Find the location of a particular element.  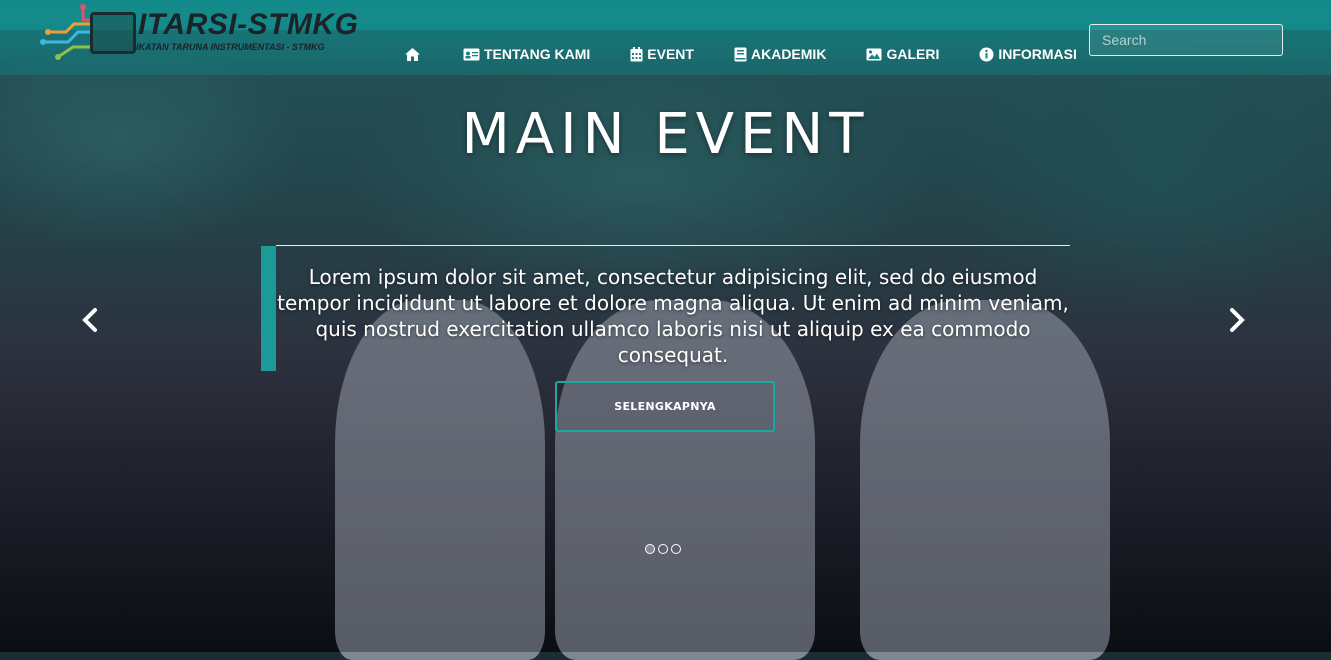

nav-label: EVENT is located at coordinates (670, 54).